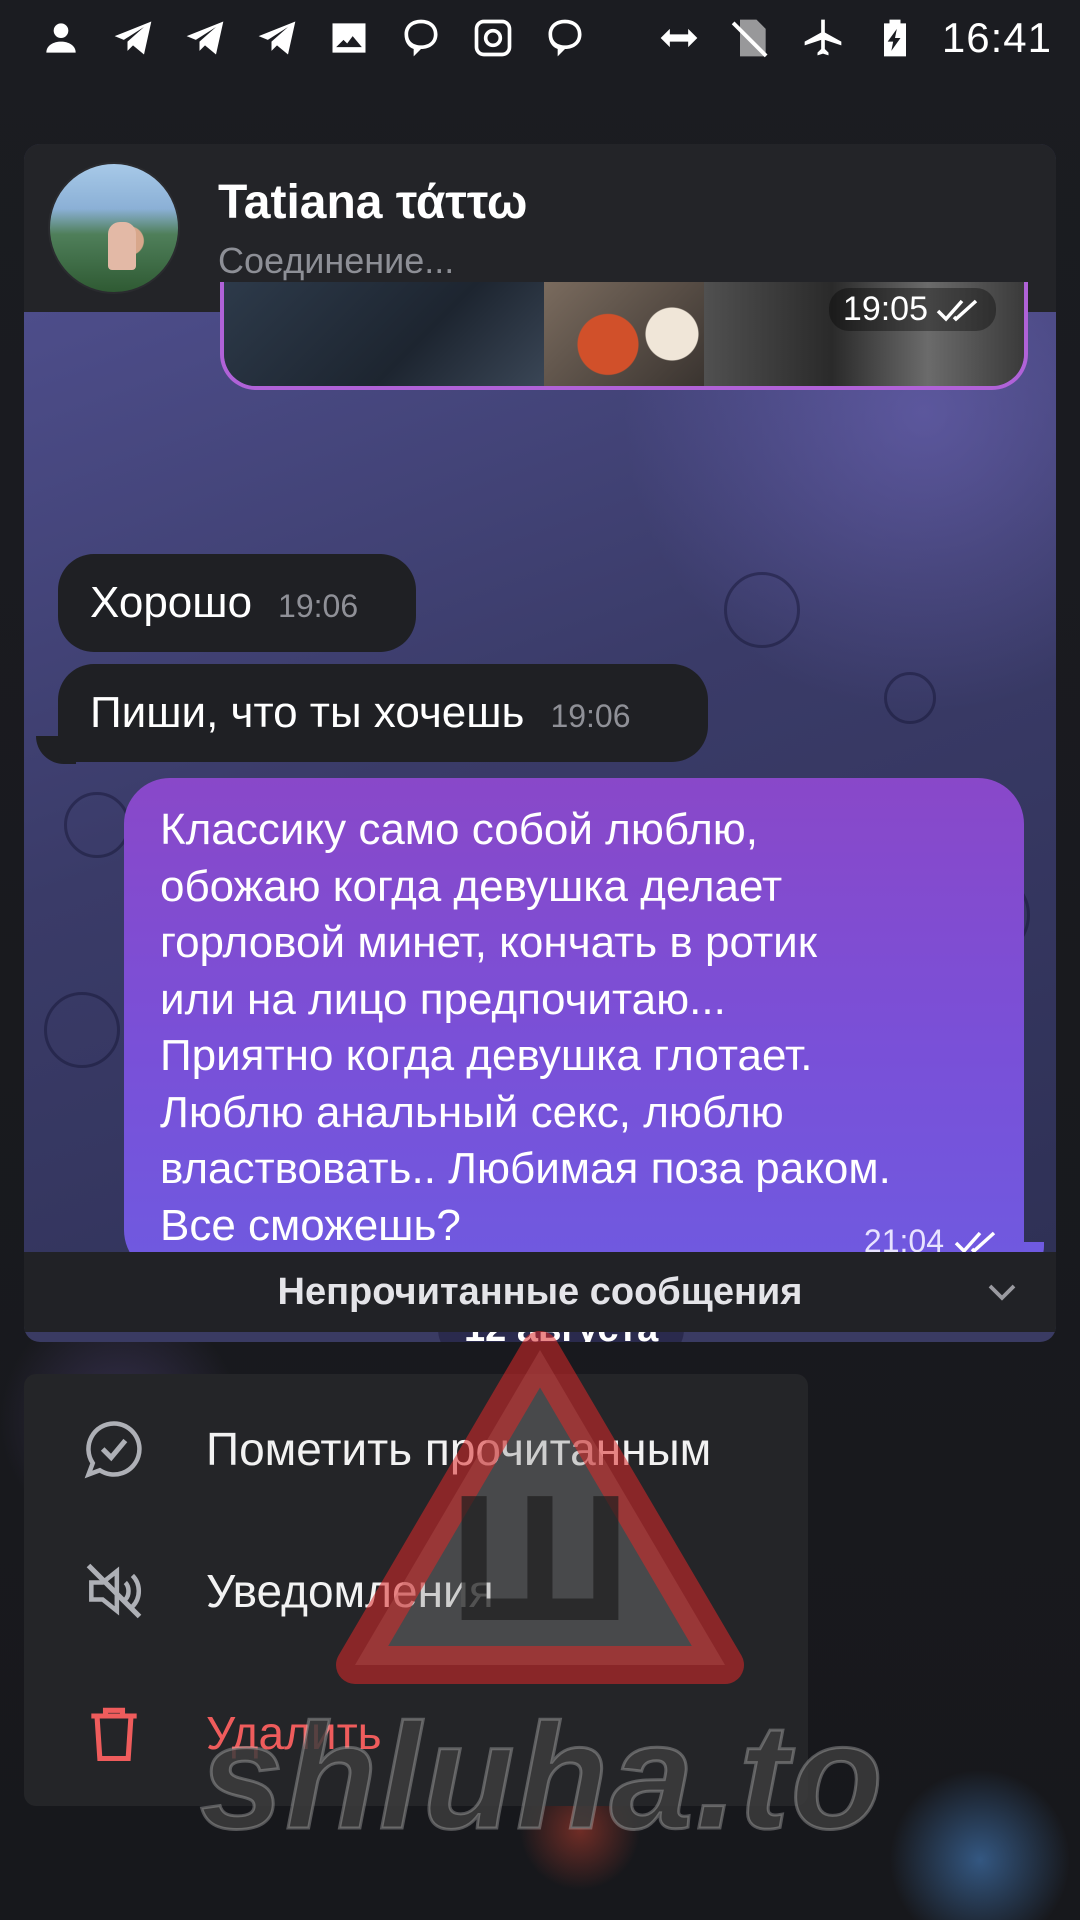 This screenshot has width=1080, height=1920. Describe the element at coordinates (61, 38) in the screenshot. I see `person-icon` at that location.